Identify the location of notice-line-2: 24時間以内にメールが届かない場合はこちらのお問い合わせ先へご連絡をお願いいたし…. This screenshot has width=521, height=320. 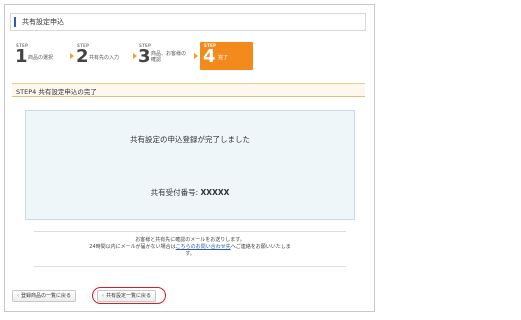
(190, 247).